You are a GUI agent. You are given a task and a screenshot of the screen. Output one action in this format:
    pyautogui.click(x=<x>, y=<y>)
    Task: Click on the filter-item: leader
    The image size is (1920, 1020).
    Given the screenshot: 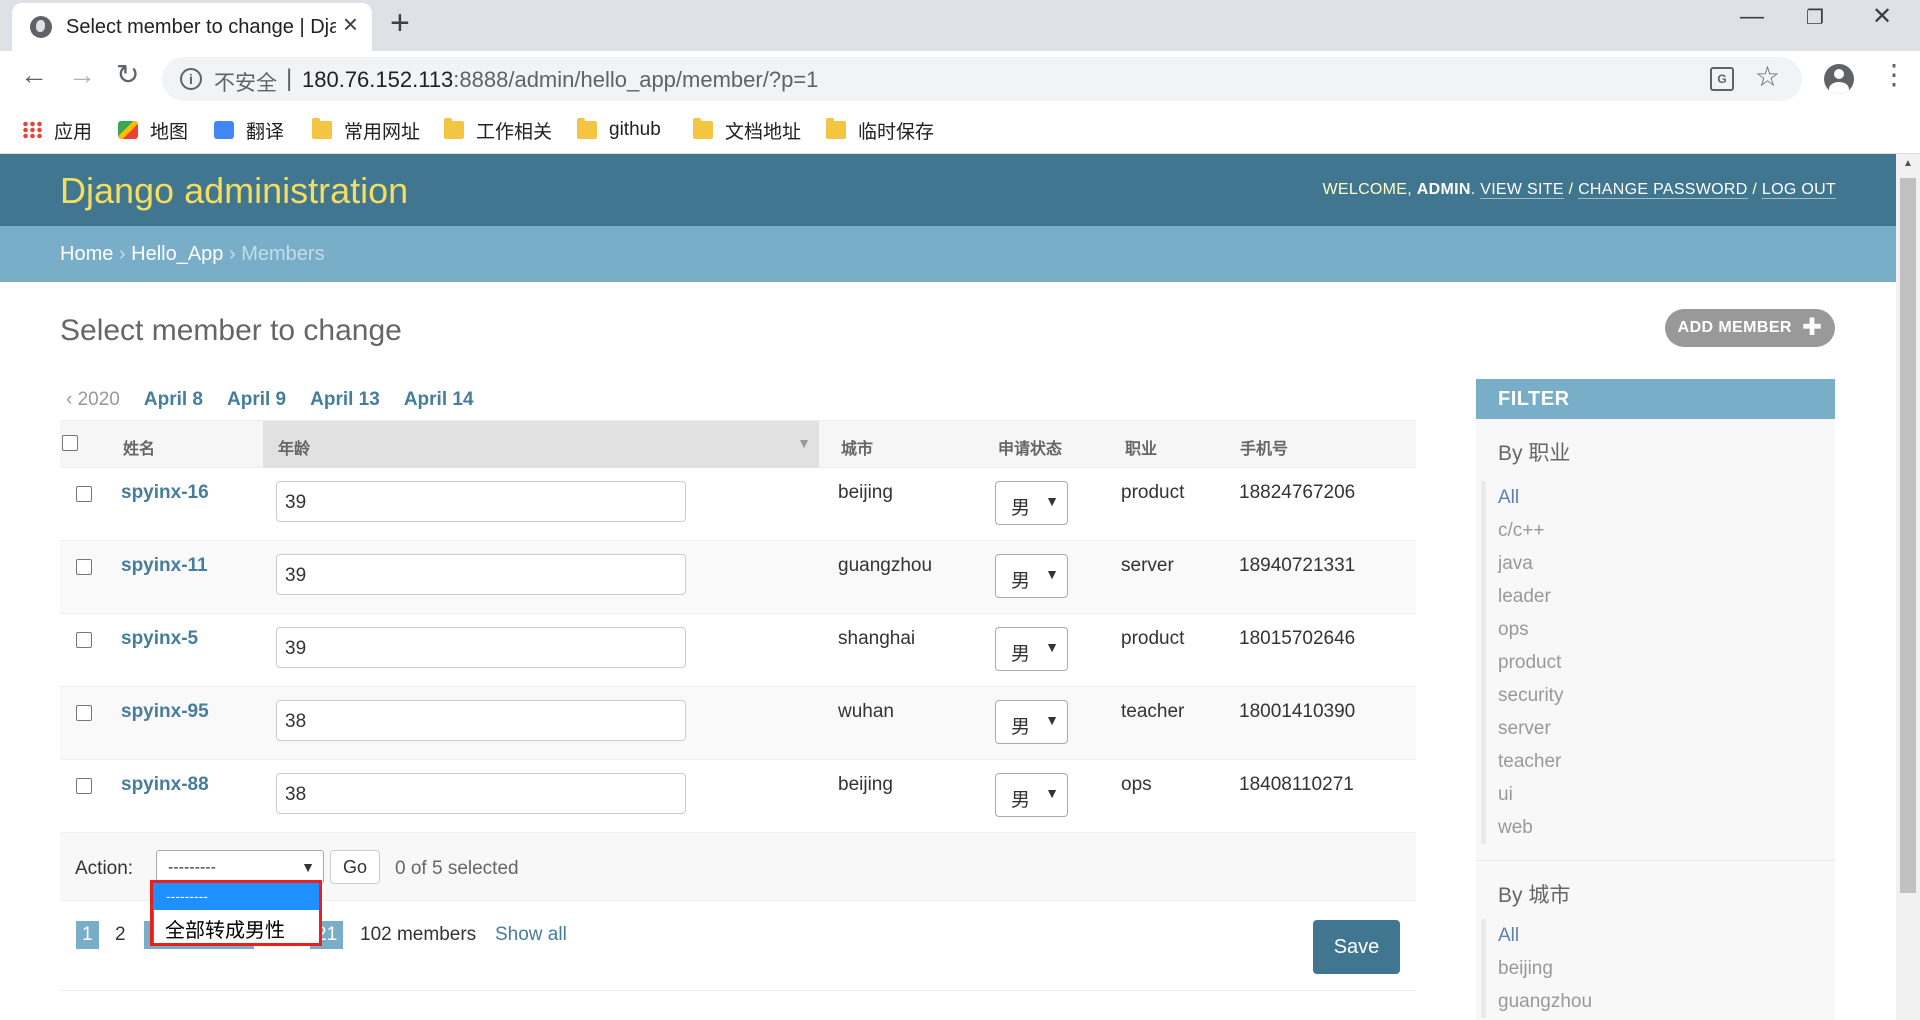 What is the action you would take?
    pyautogui.click(x=1660, y=596)
    